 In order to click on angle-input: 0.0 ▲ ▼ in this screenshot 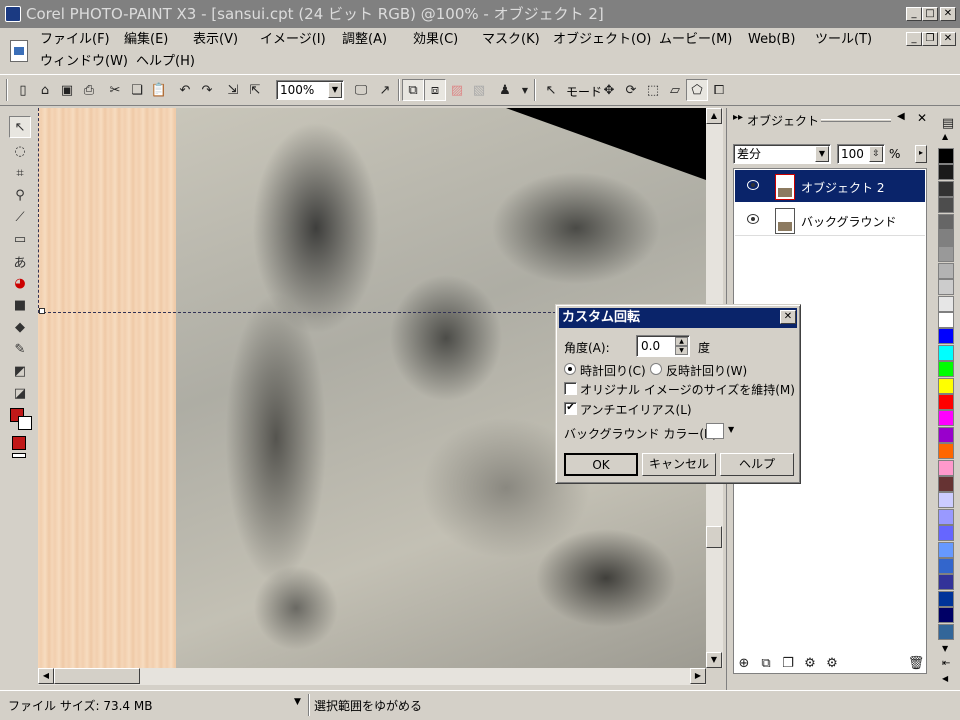, I will do `click(663, 346)`.